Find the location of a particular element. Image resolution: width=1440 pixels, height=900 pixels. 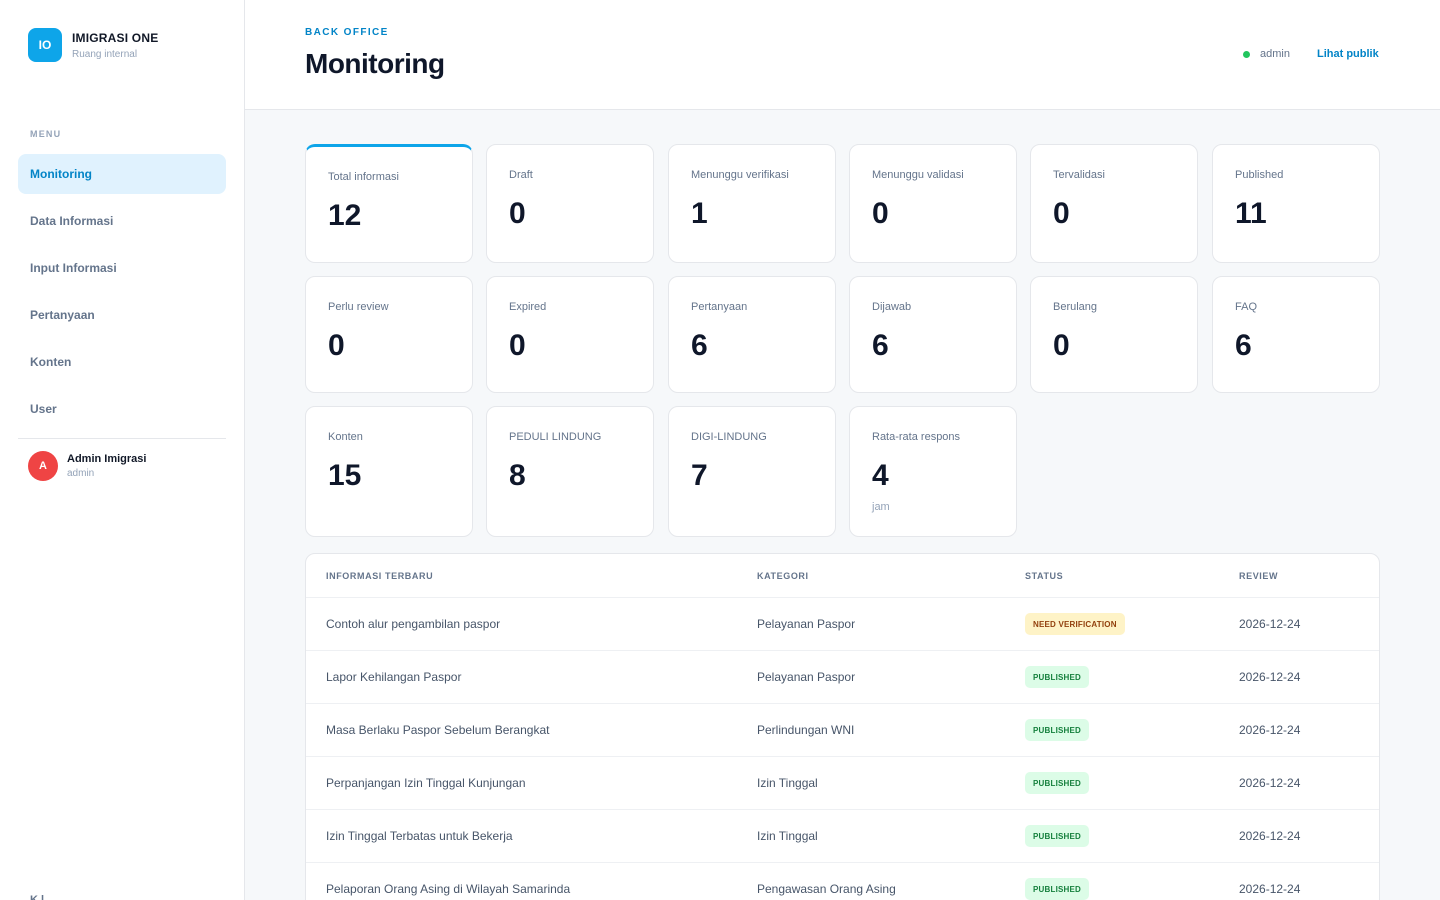

profile-name: Admin Imigrasi is located at coordinates (107, 459).